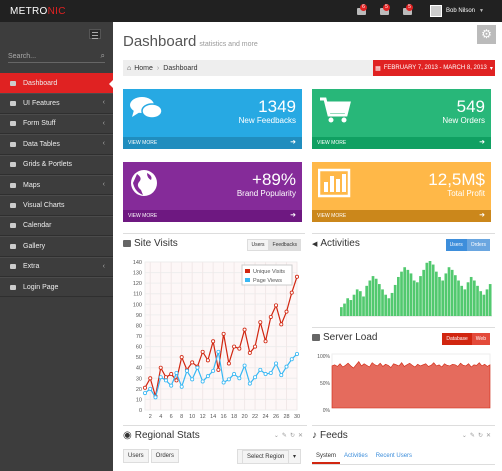 The height and width of the screenshot is (471, 502). What do you see at coordinates (160, 417) in the screenshot?
I see `x-tick-label: 4` at bounding box center [160, 417].